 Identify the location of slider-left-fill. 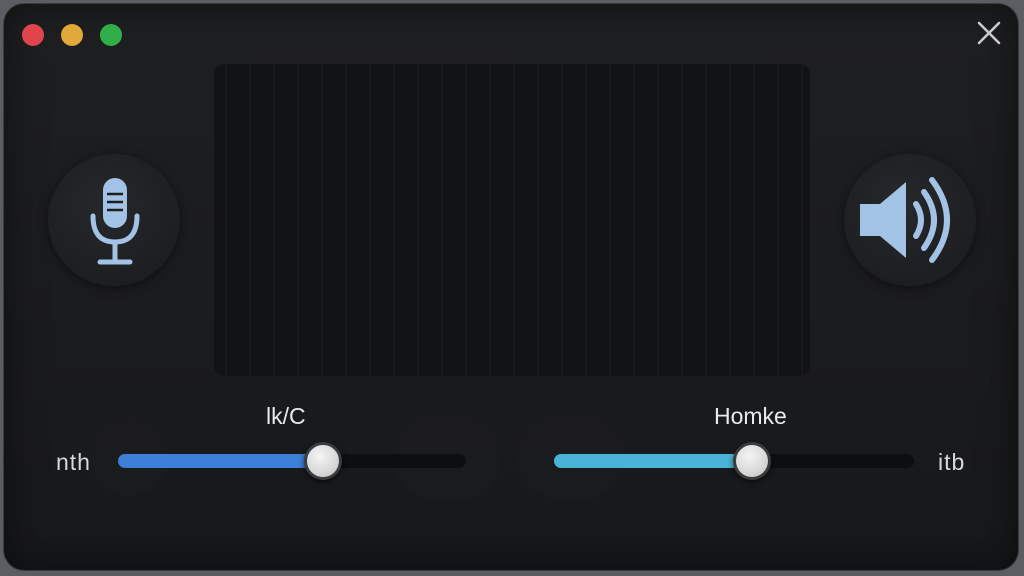
(221, 461).